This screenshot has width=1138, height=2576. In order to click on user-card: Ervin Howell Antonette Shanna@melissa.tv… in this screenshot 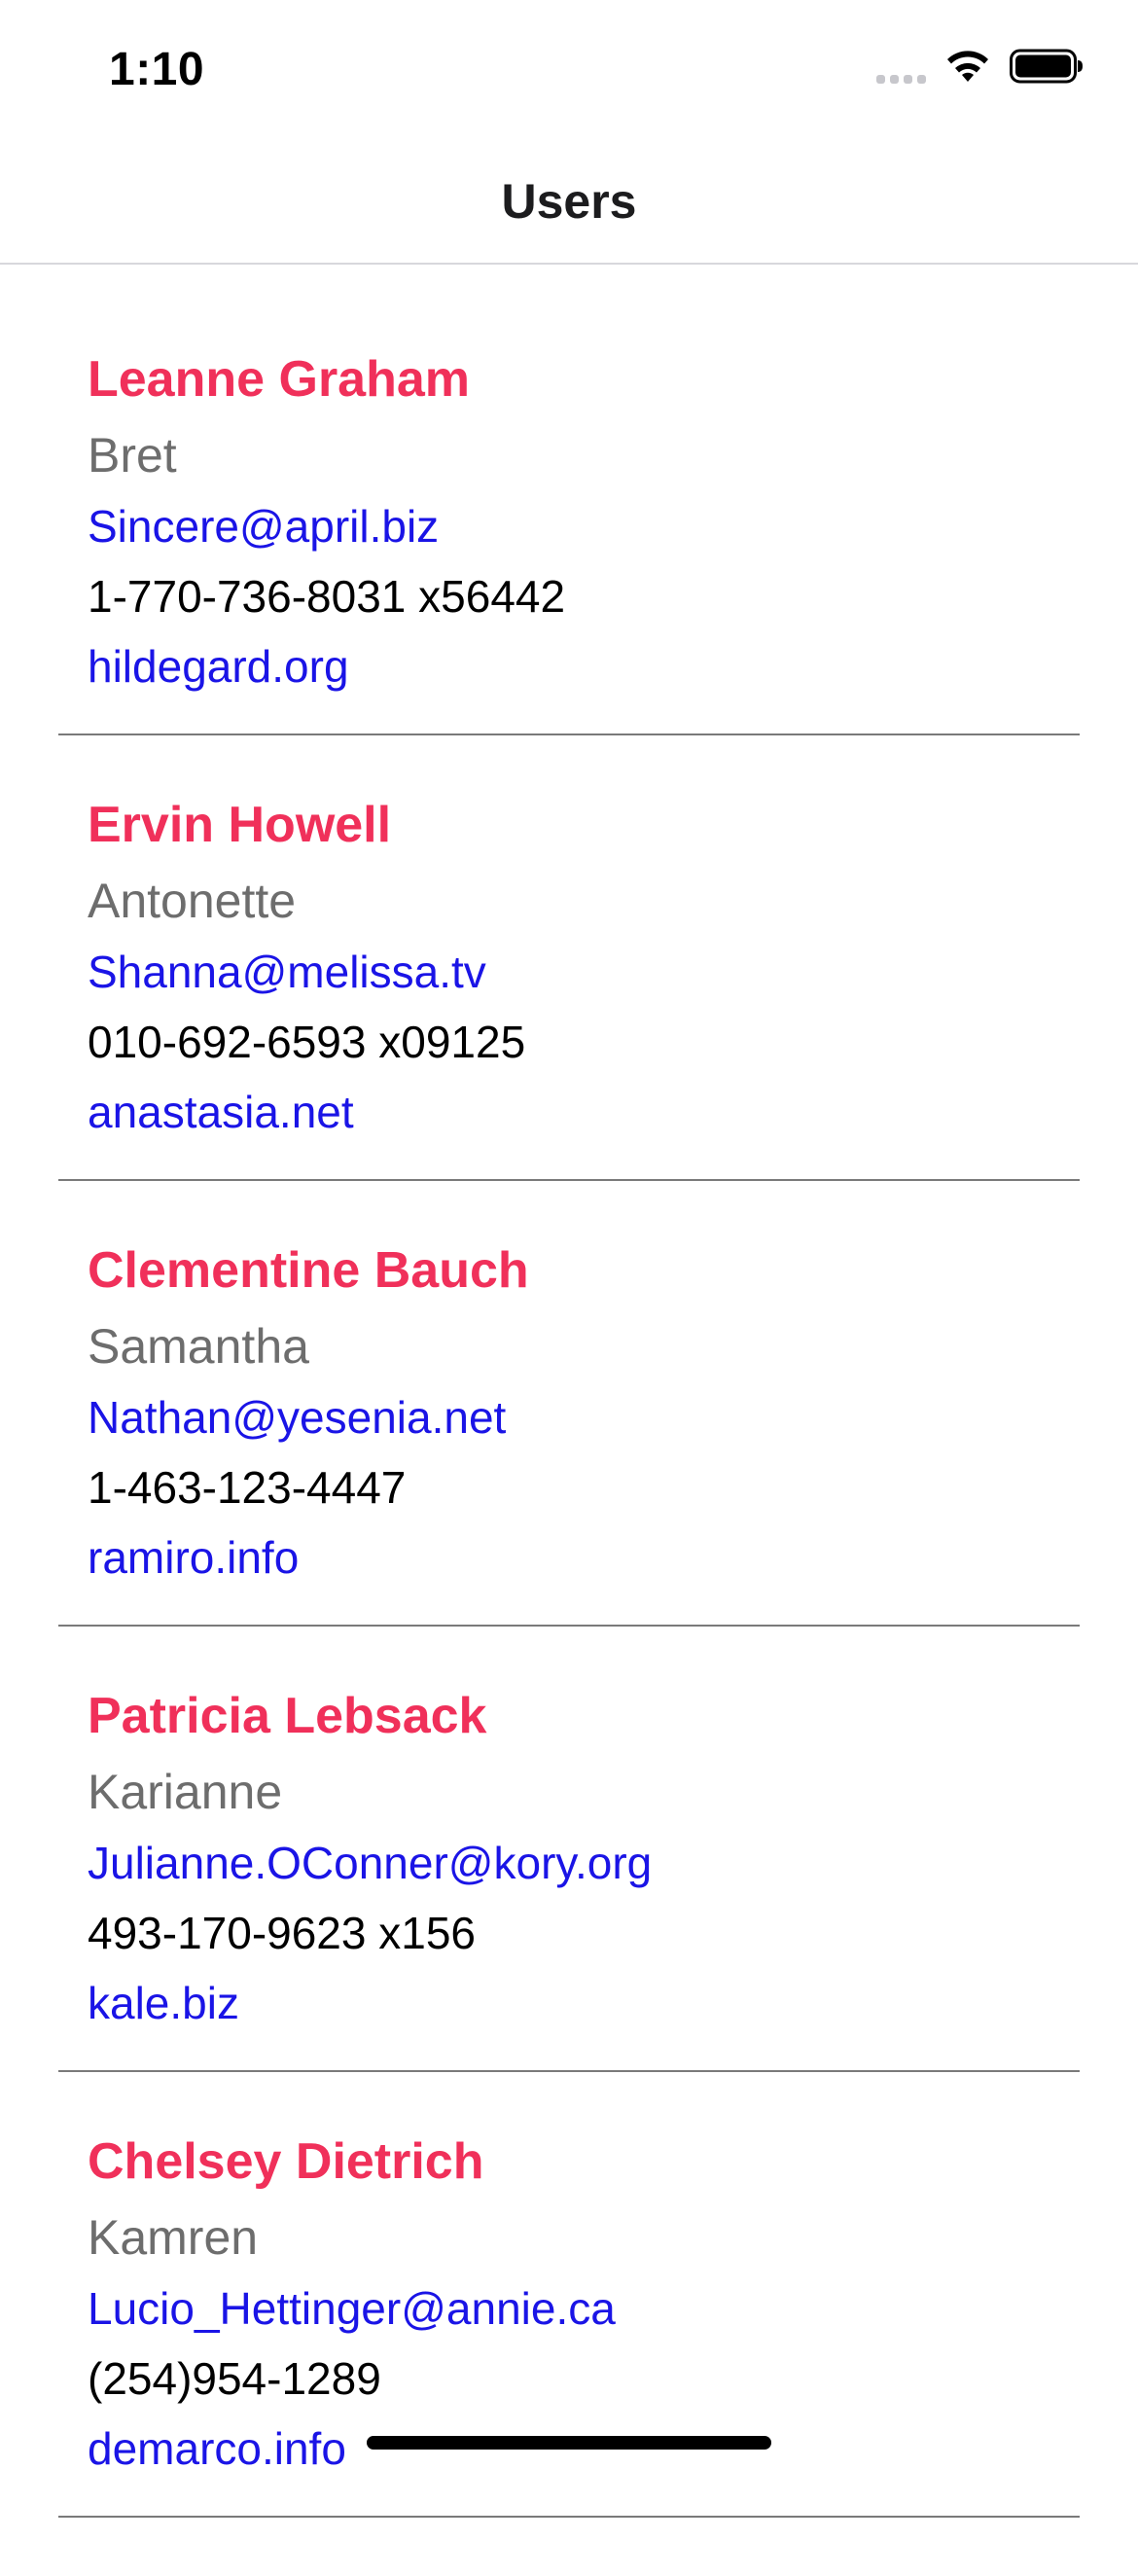, I will do `click(569, 987)`.